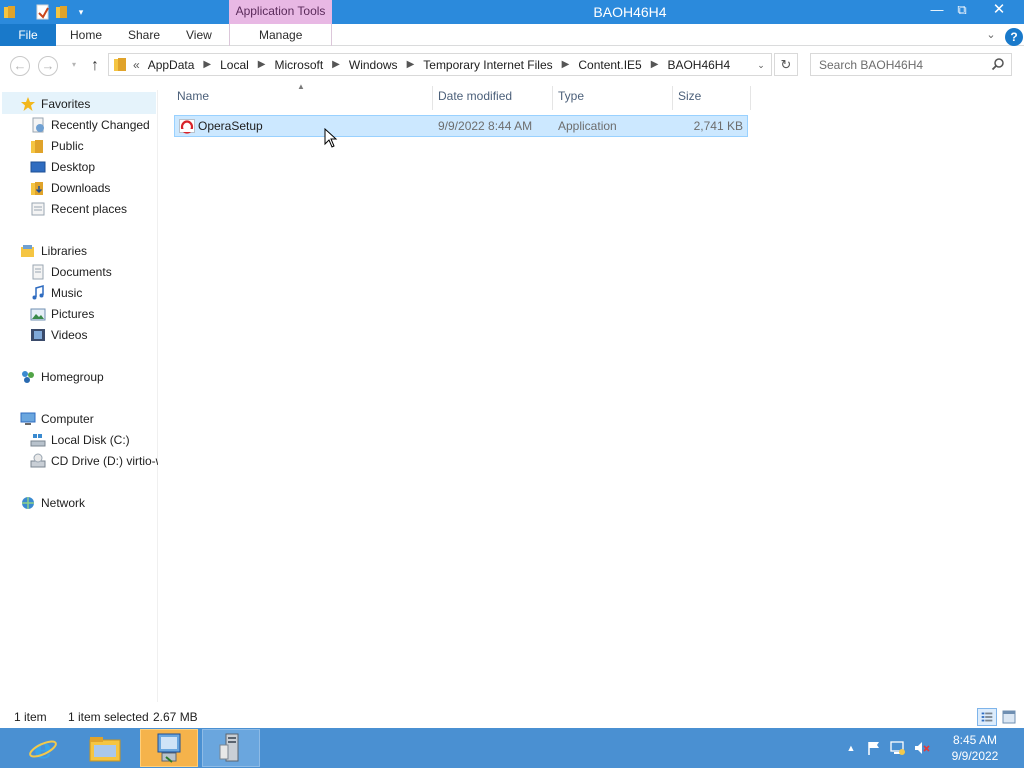 The image size is (1024, 768). Describe the element at coordinates (851, 748) in the screenshot. I see `show-hidden-icons-icon: ▲` at that location.